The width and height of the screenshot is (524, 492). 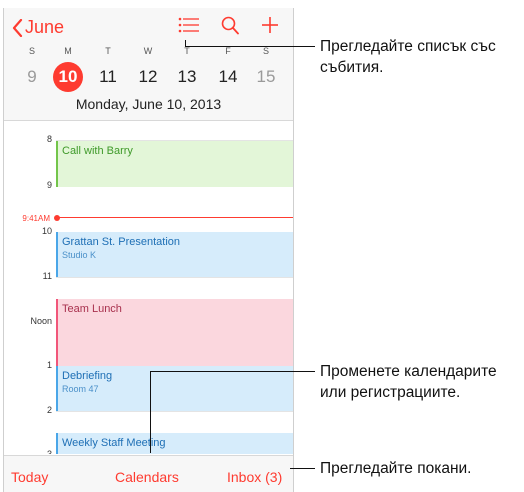 I want to click on event-title: Weekly Staff Meeting, so click(x=114, y=443).